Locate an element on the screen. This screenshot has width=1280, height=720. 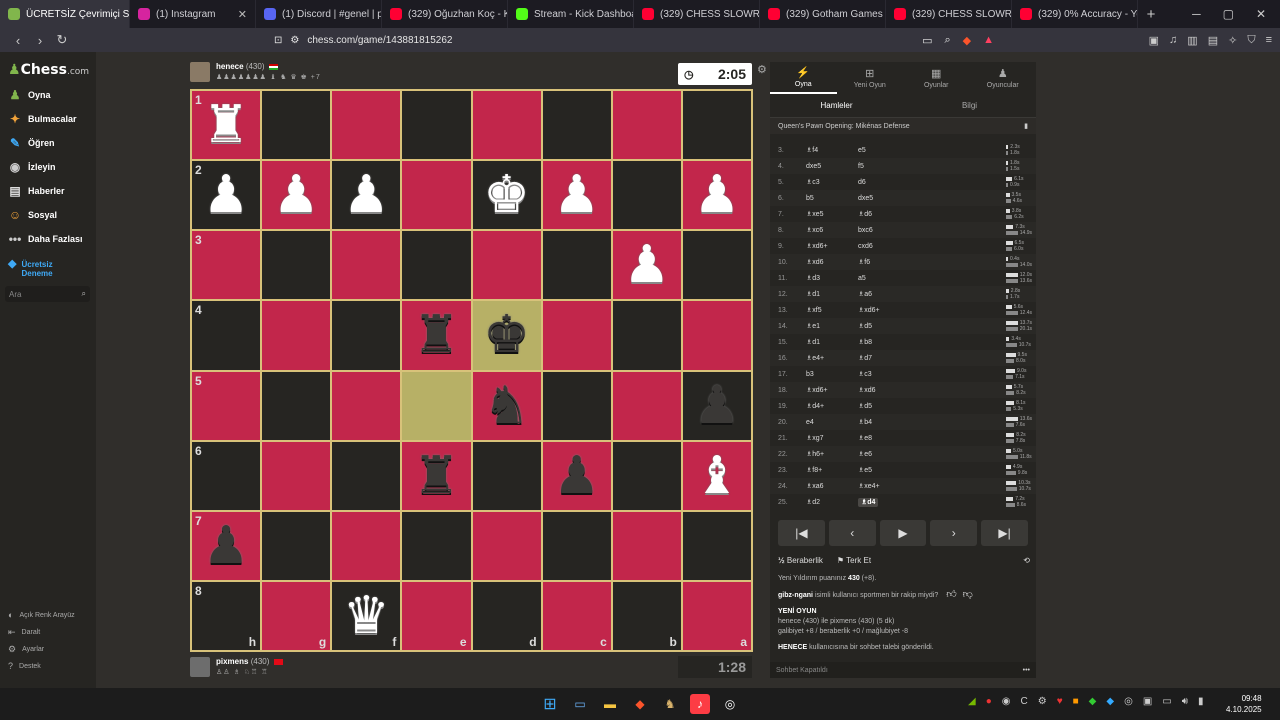
back-icon: ‹ is located at coordinates (18, 40).